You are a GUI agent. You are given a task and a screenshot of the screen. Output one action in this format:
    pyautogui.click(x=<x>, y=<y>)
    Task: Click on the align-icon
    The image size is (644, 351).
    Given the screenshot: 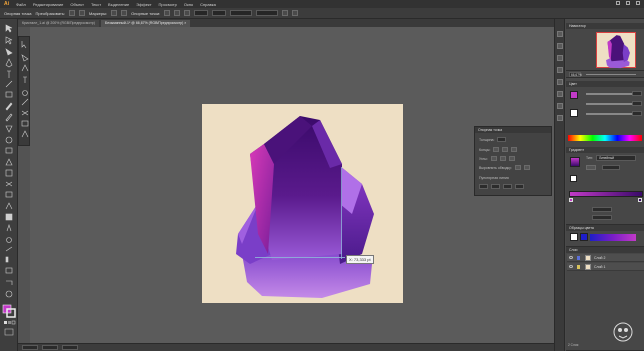 What is the action you would take?
    pyautogui.click(x=285, y=13)
    